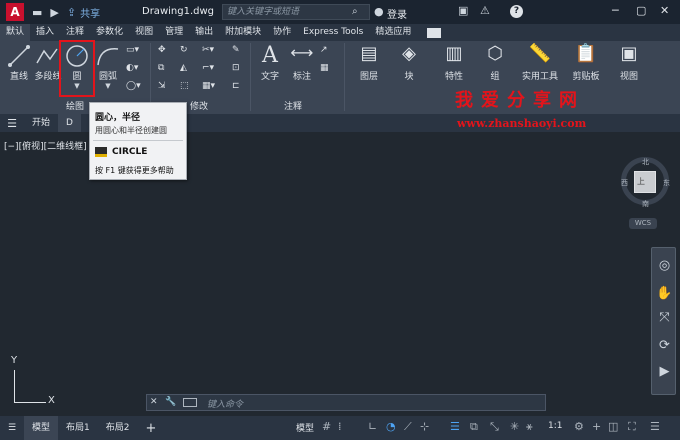 The width and height of the screenshot is (680, 440). Describe the element at coordinates (161, 68) in the screenshot. I see `copy-icon: ⧉` at that location.